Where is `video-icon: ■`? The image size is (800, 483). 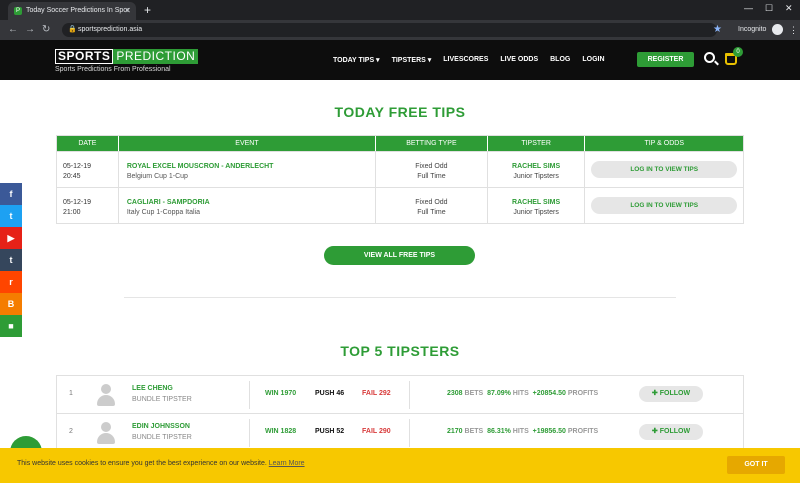
video-icon: ■ is located at coordinates (11, 326).